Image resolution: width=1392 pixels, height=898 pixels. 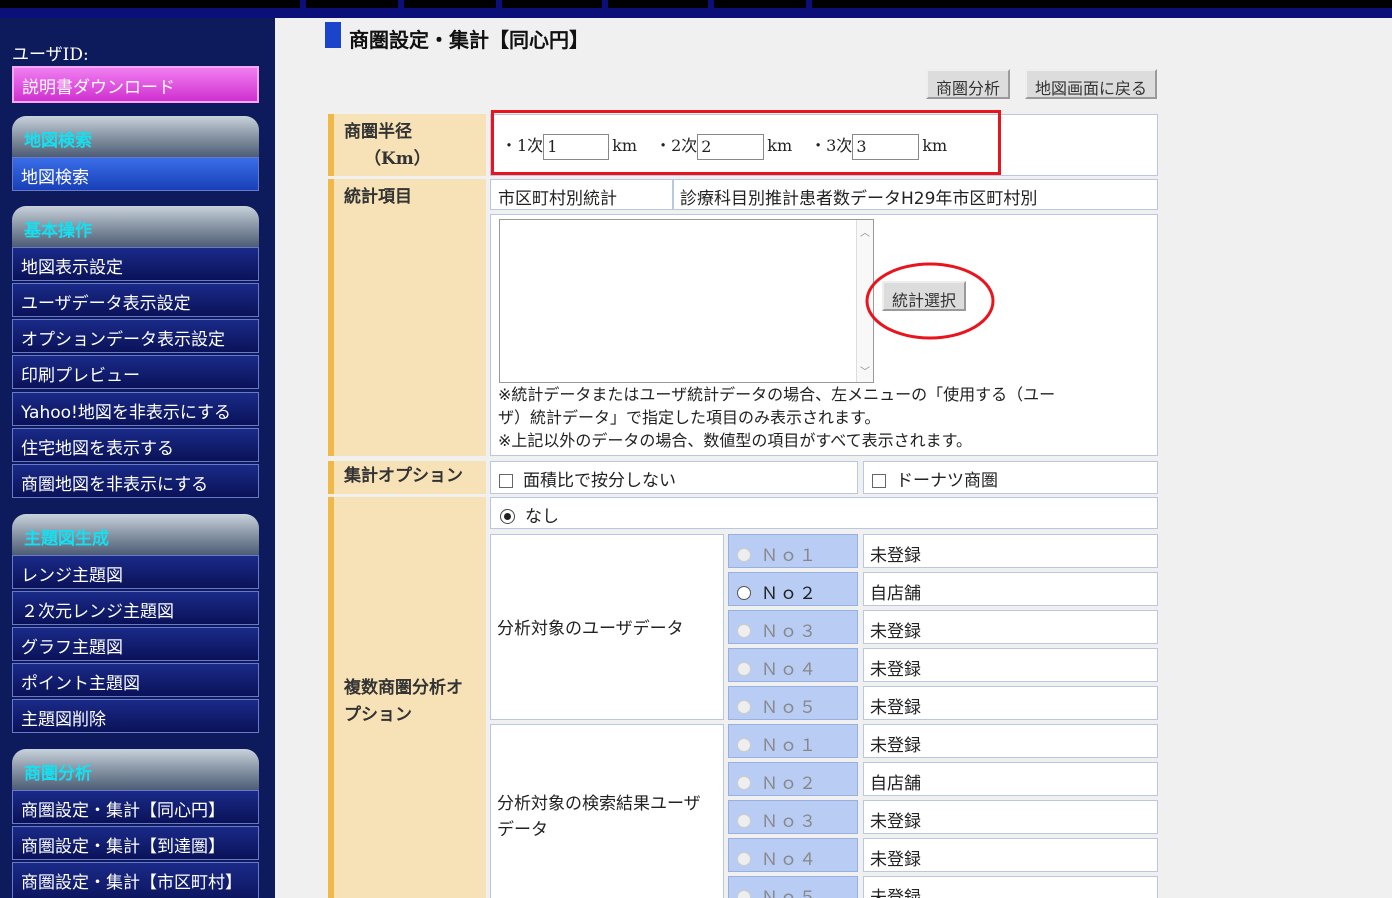 What do you see at coordinates (135, 644) in the screenshot?
I see `sidebar-item-graph-thematic: グラフ主題図` at bounding box center [135, 644].